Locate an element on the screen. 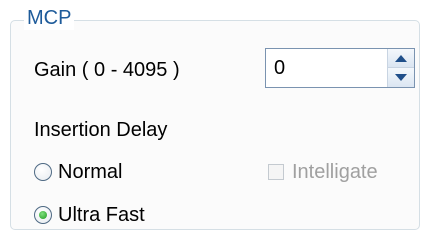 The width and height of the screenshot is (432, 241). radio-ultra-fast-label: Ultra Fast is located at coordinates (101, 215).